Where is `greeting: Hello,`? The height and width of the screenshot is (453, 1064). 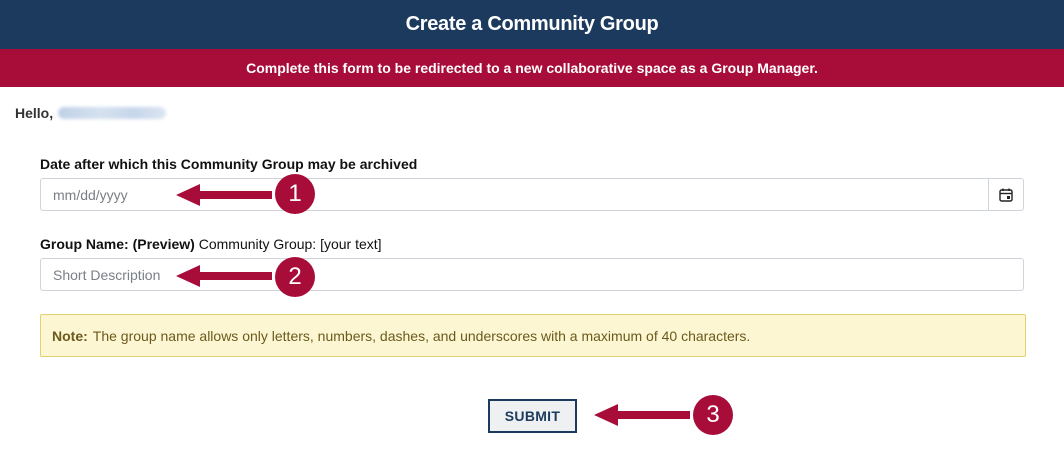 greeting: Hello, is located at coordinates (91, 113).